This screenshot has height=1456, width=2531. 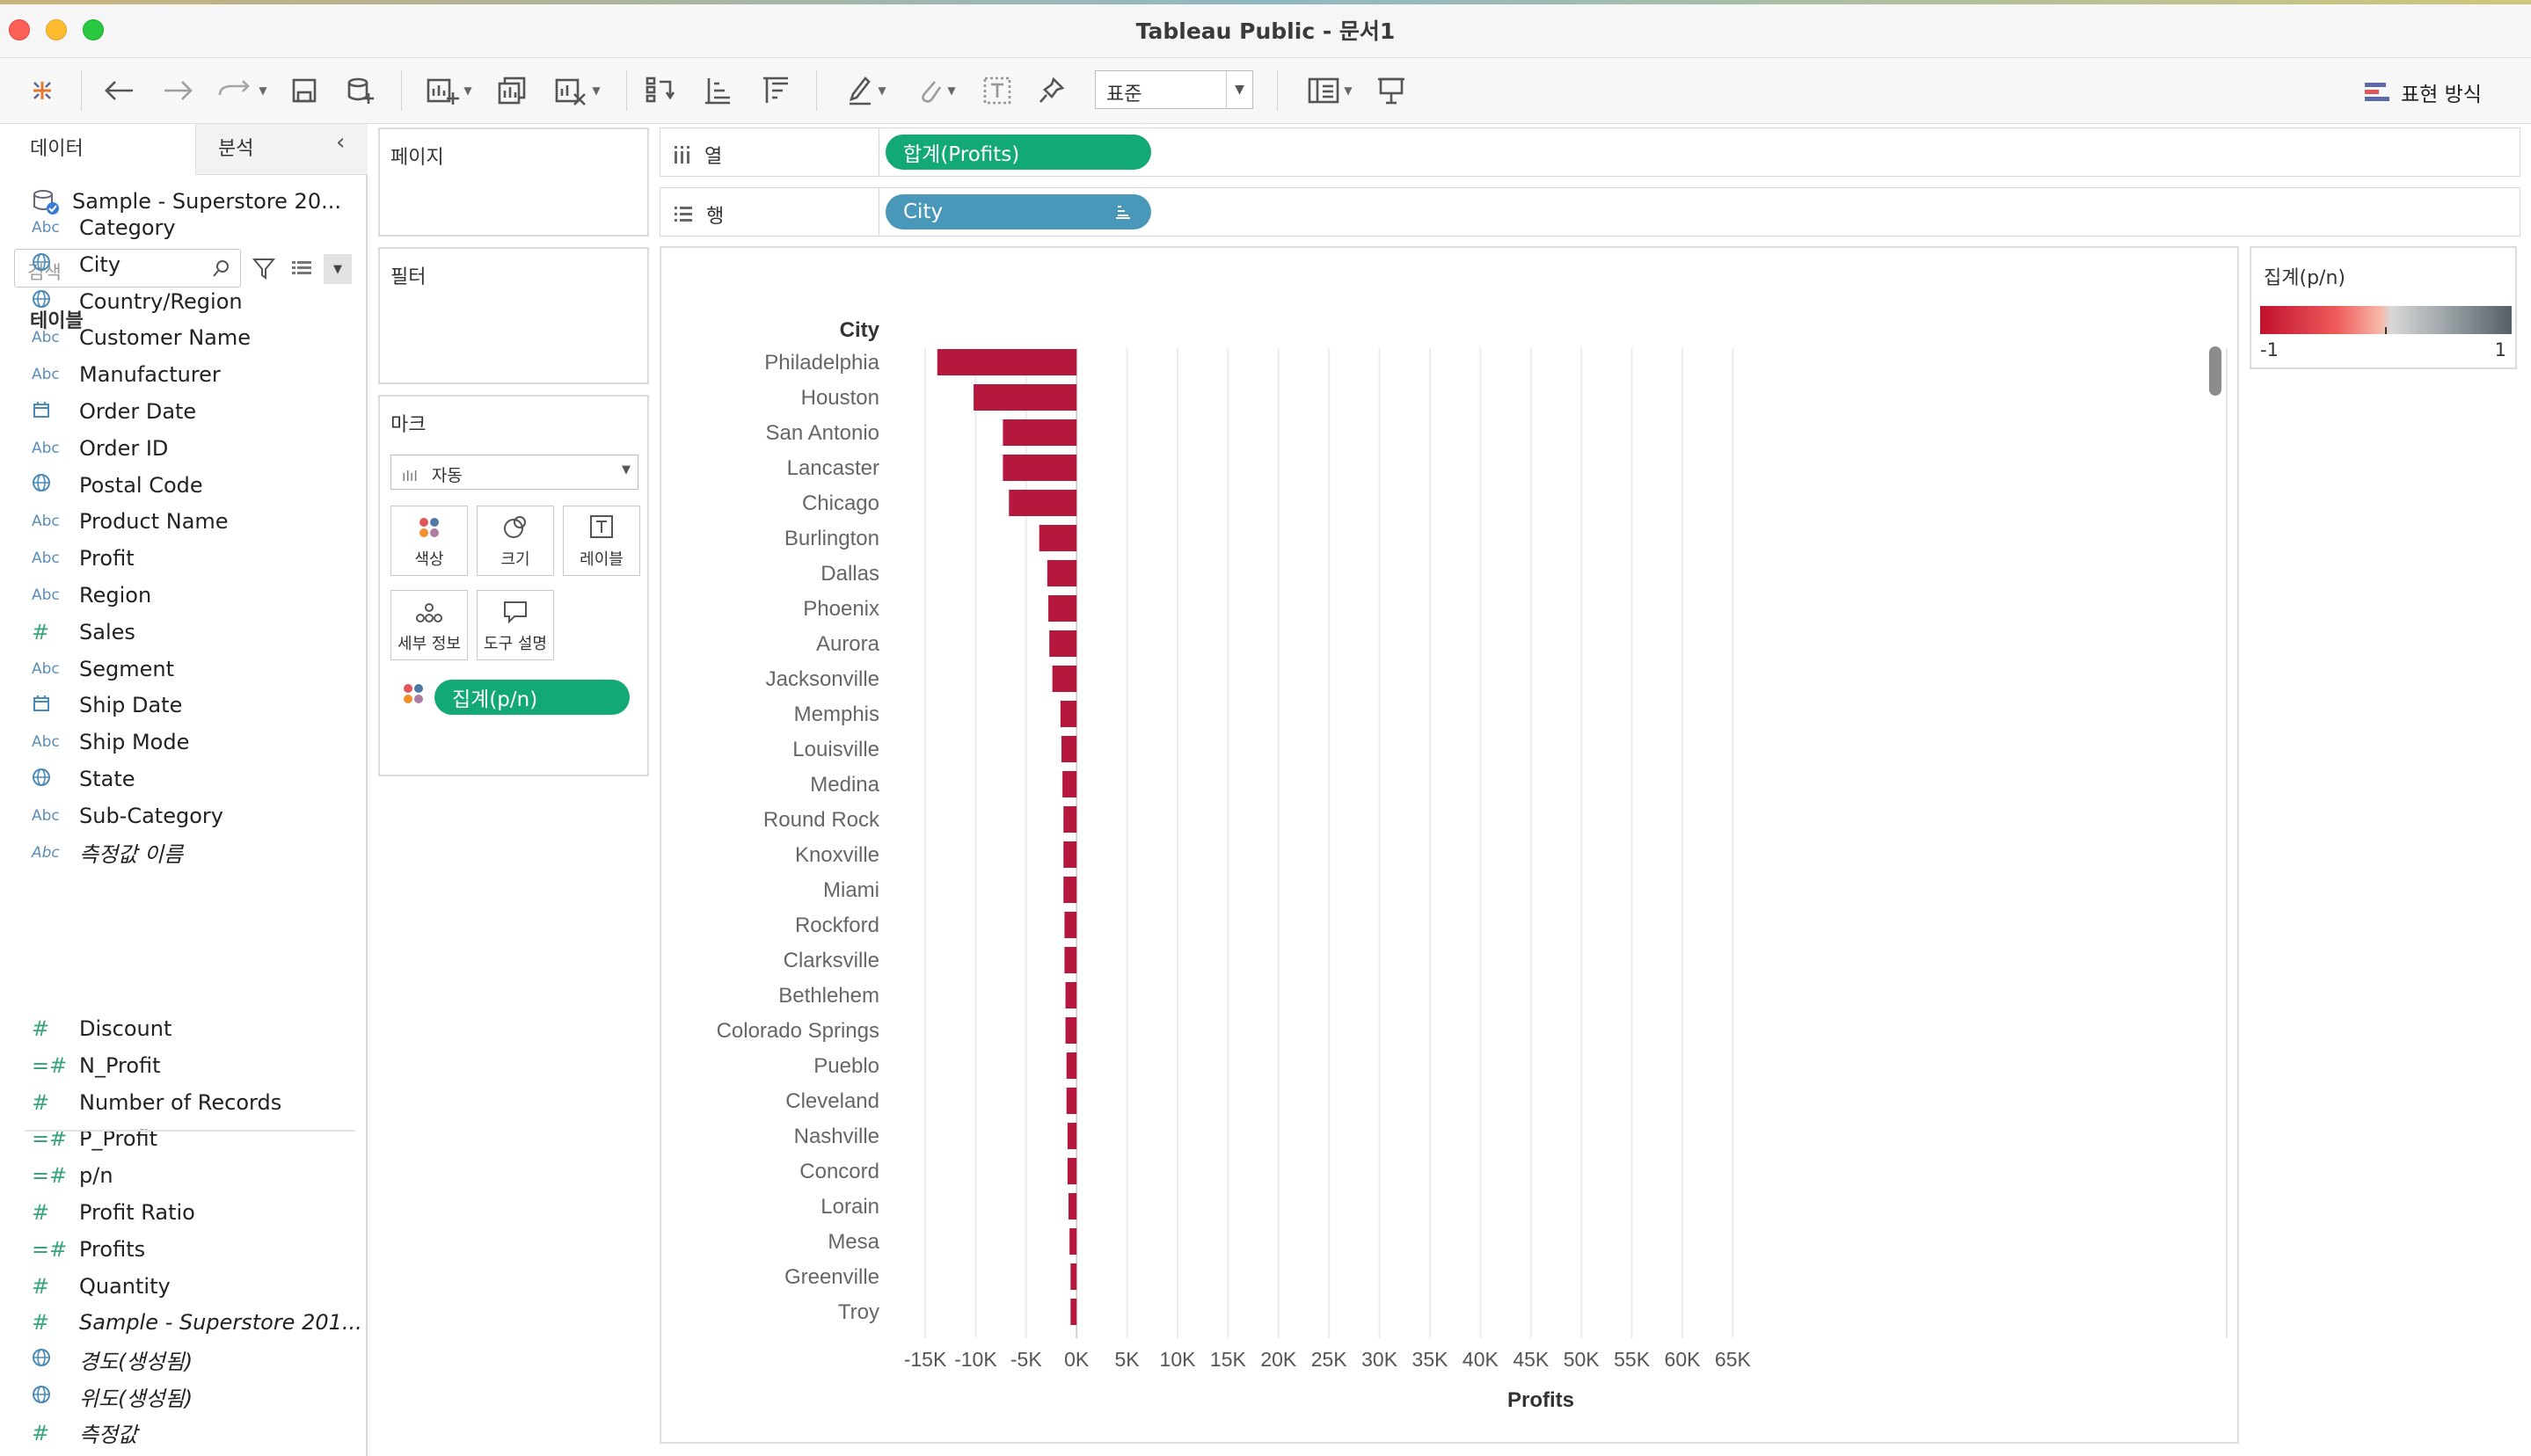 I want to click on field-item: Ship Date, so click(x=107, y=705).